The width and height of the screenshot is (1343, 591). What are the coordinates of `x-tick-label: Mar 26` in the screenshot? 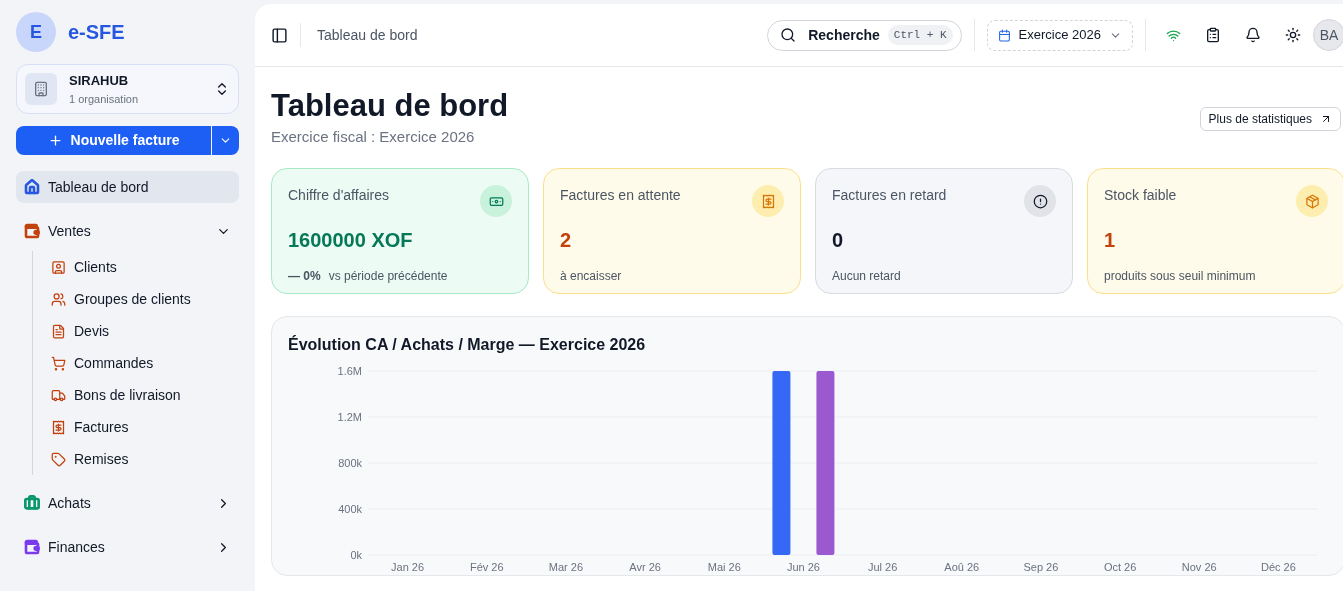 It's located at (566, 567).